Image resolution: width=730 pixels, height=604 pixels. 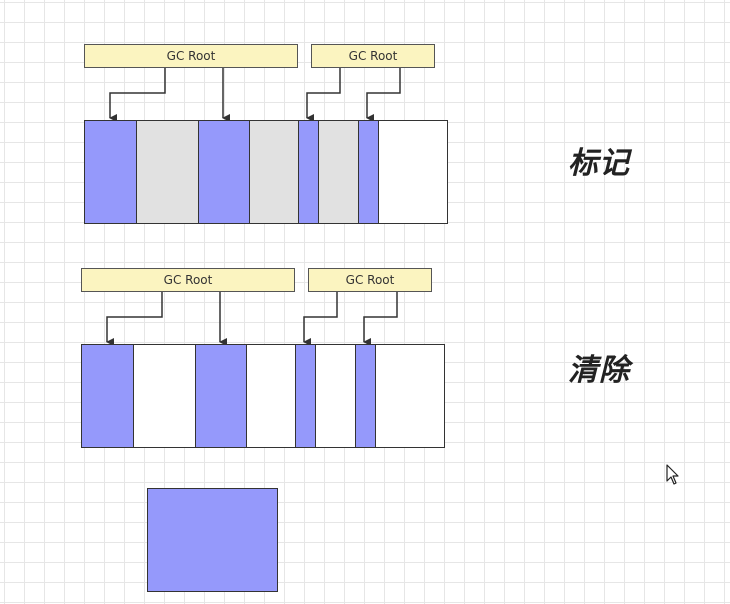 I want to click on memory-strip-sweep, so click(x=263, y=396).